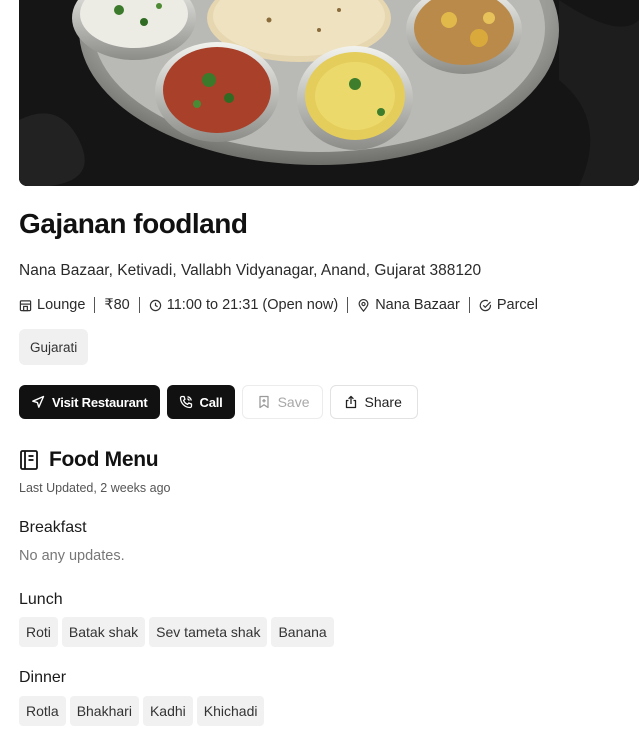 Image resolution: width=639 pixels, height=747 pixels. I want to click on share-button: Share, so click(373, 402).